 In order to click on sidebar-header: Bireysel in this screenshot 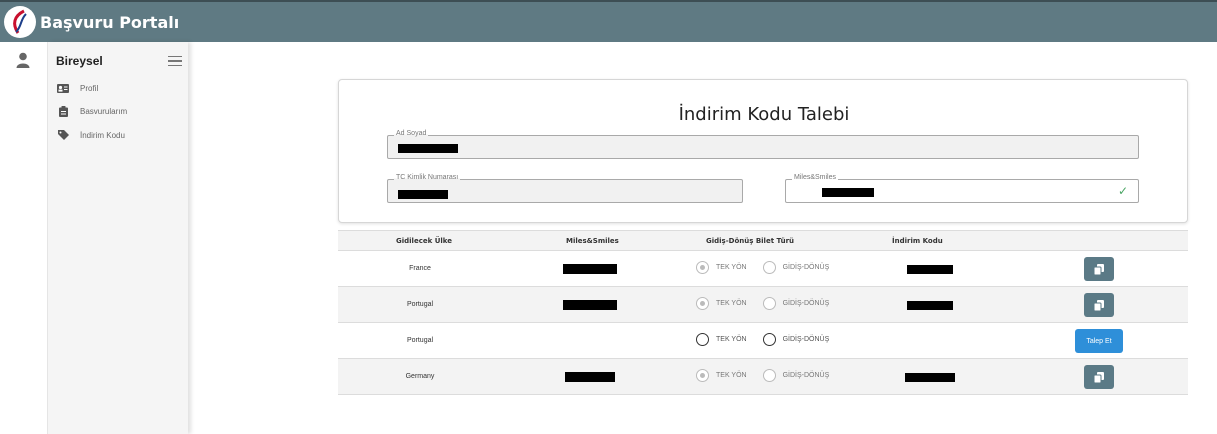, I will do `click(120, 61)`.